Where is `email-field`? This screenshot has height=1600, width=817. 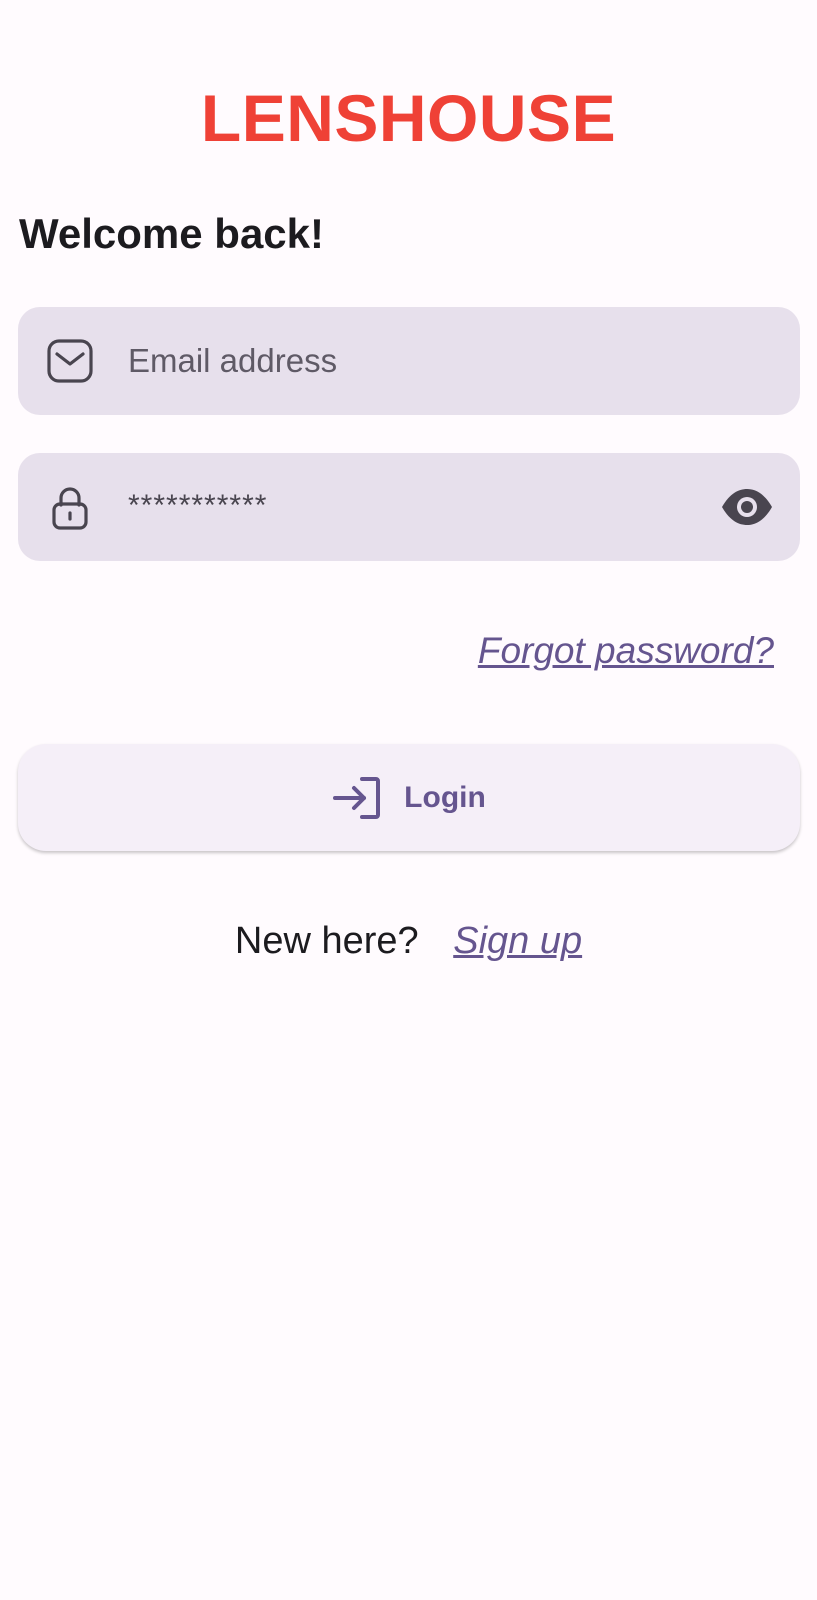 email-field is located at coordinates (409, 361).